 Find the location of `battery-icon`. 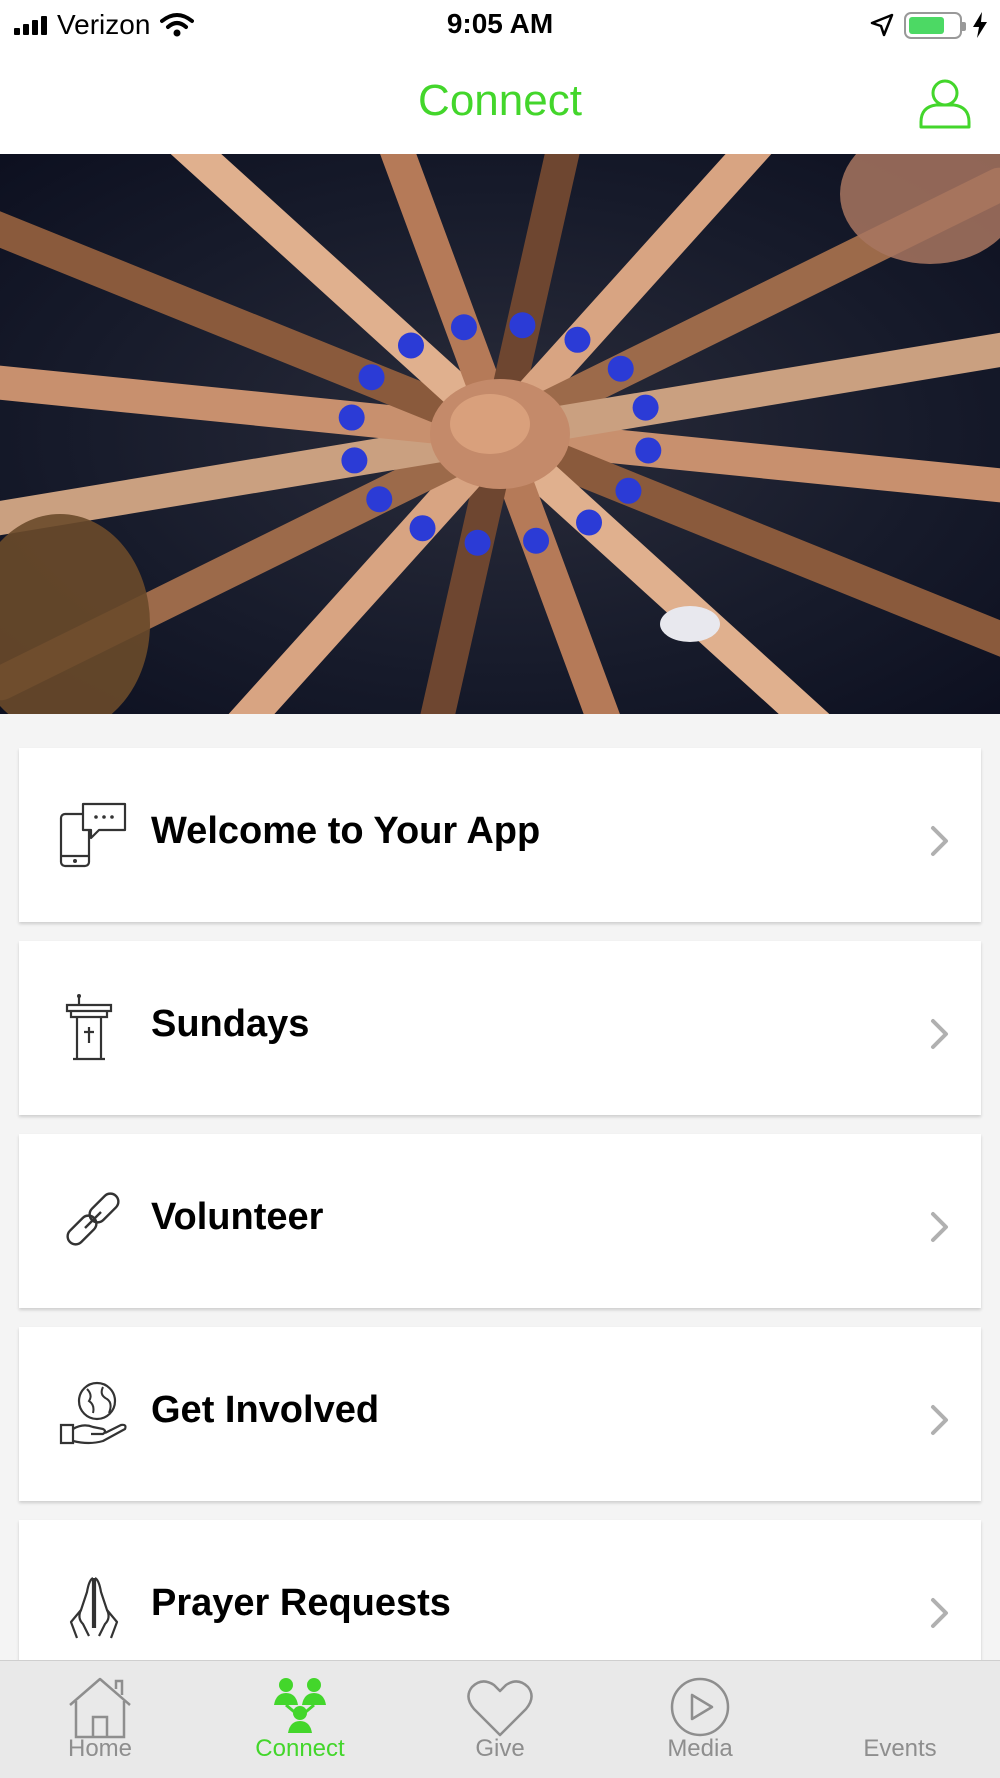

battery-icon is located at coordinates (935, 25).